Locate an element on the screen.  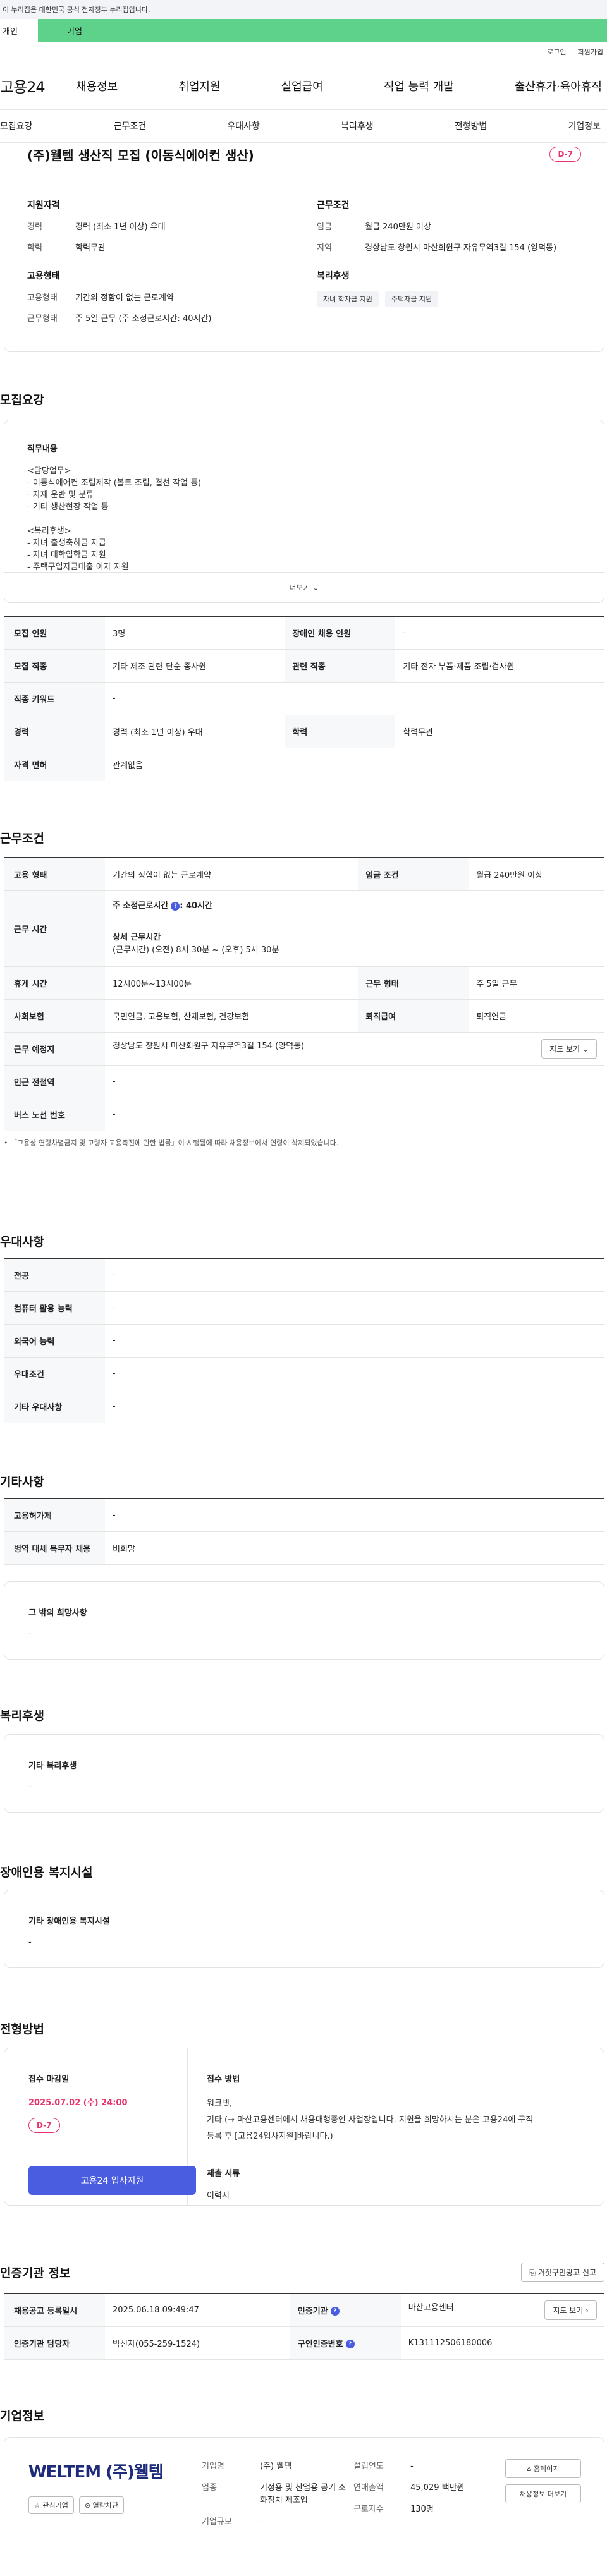
pref-table: 전공 - 컴퓨터 활용 능력 - 외국어 능력 - 우대조건 - 기타 우대사항 - is located at coordinates (304, 1340).